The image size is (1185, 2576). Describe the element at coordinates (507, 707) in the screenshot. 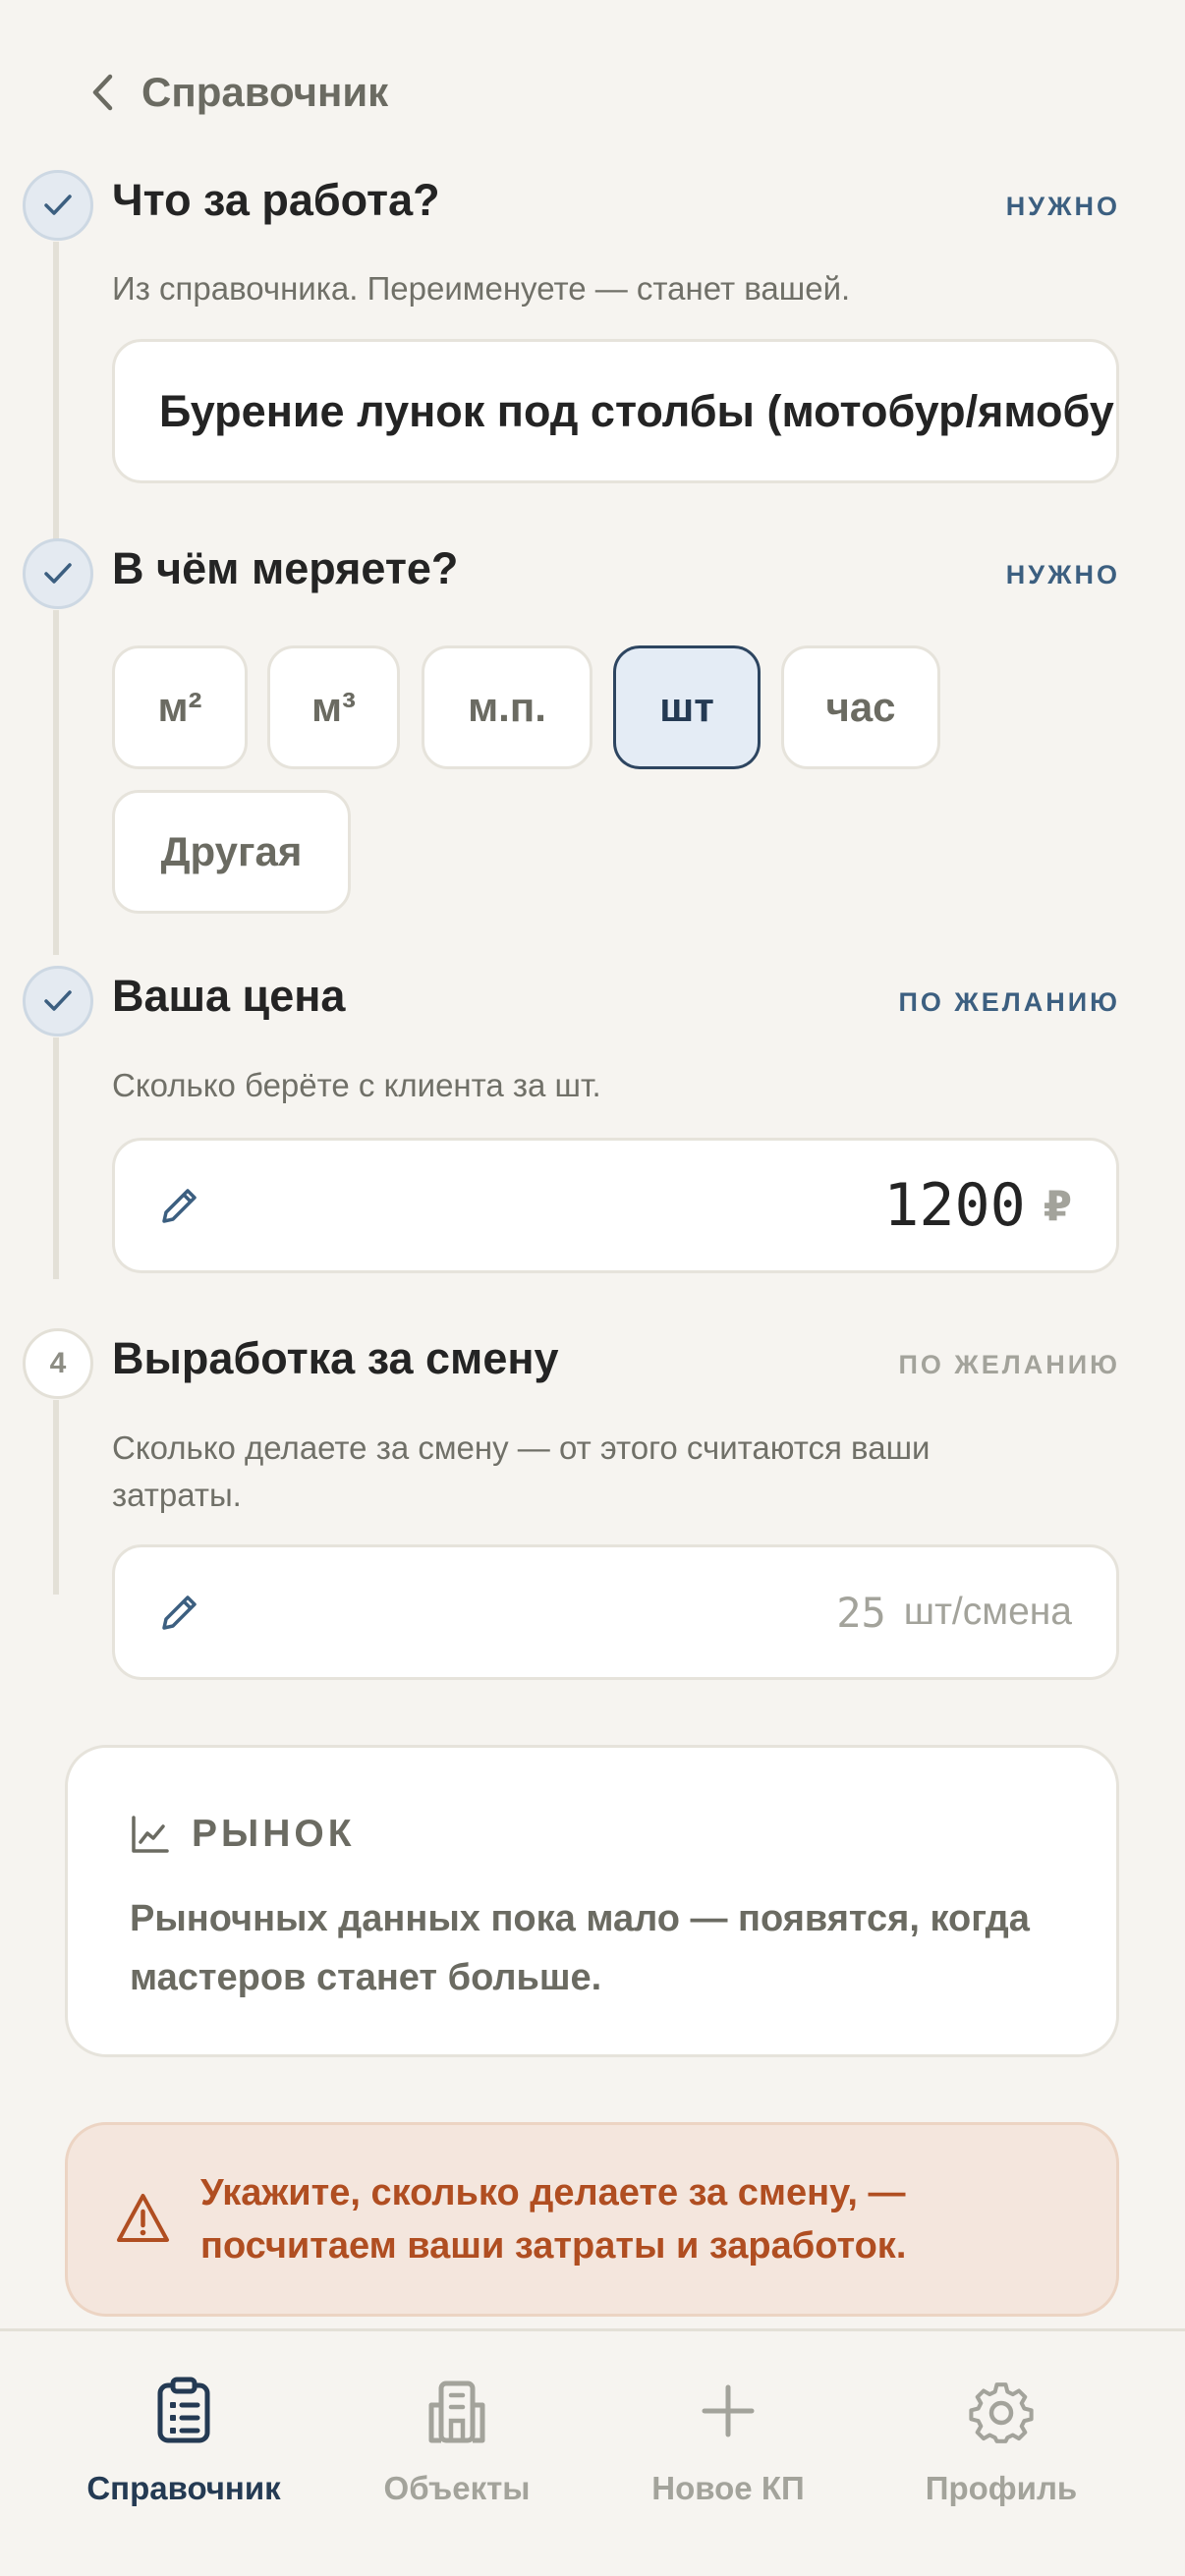

I see `unit-chip-mp: м.п.` at that location.